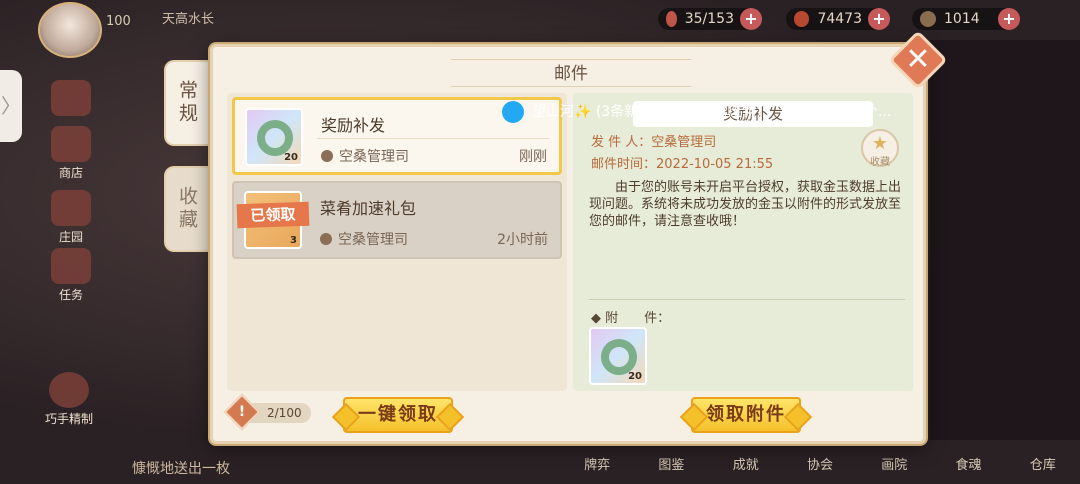 The width and height of the screenshot is (1080, 484). I want to click on item-quantity: 3, so click(293, 240).